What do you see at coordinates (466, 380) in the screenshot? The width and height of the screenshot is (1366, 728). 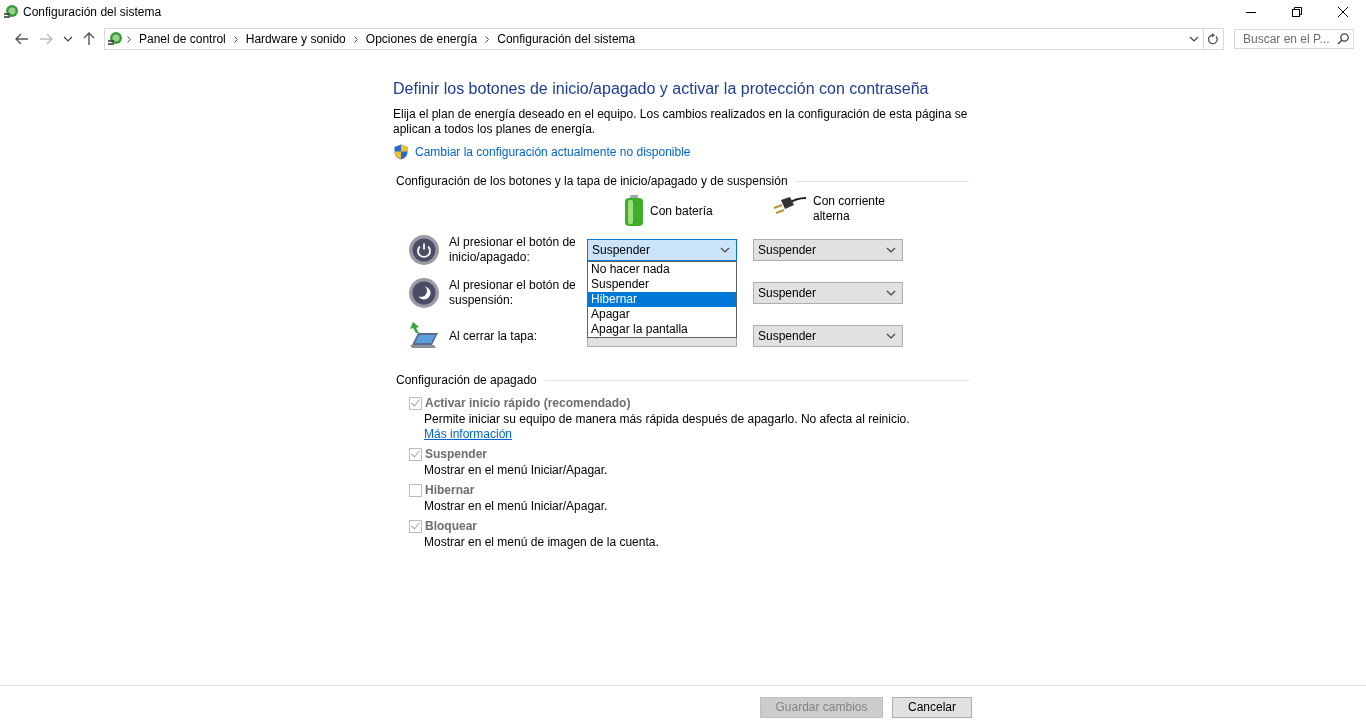 I see `section-title: Configuración de apagado` at bounding box center [466, 380].